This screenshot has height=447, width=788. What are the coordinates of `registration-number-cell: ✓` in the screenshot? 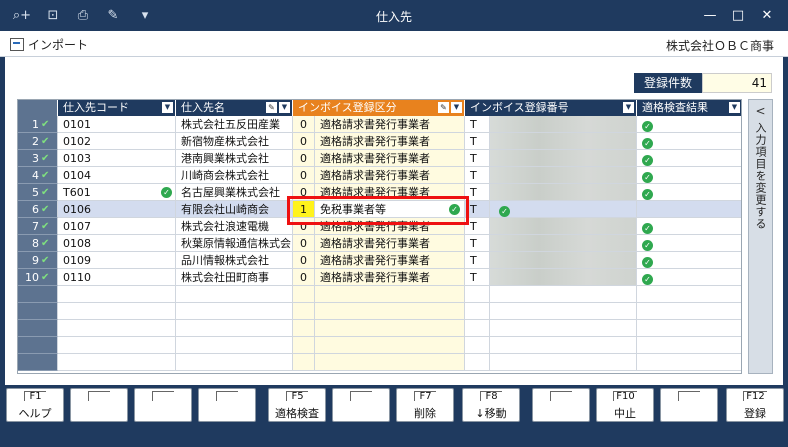 It's located at (563, 209).